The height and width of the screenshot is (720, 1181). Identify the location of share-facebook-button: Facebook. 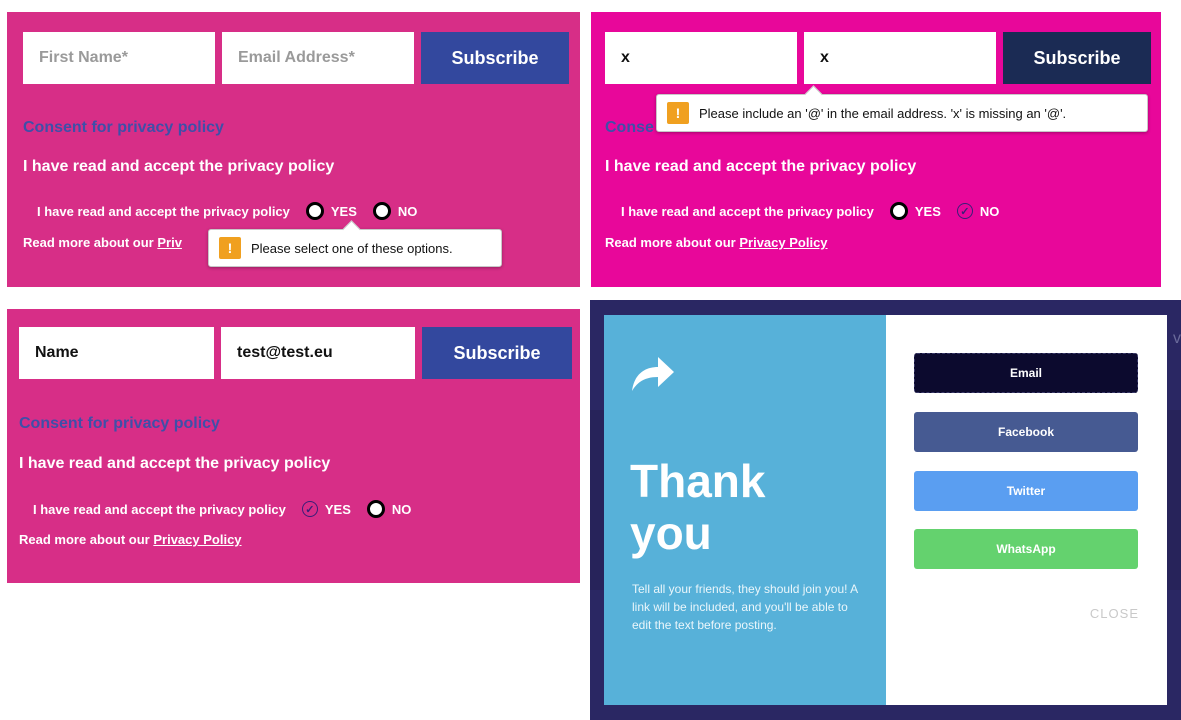
(1026, 432).